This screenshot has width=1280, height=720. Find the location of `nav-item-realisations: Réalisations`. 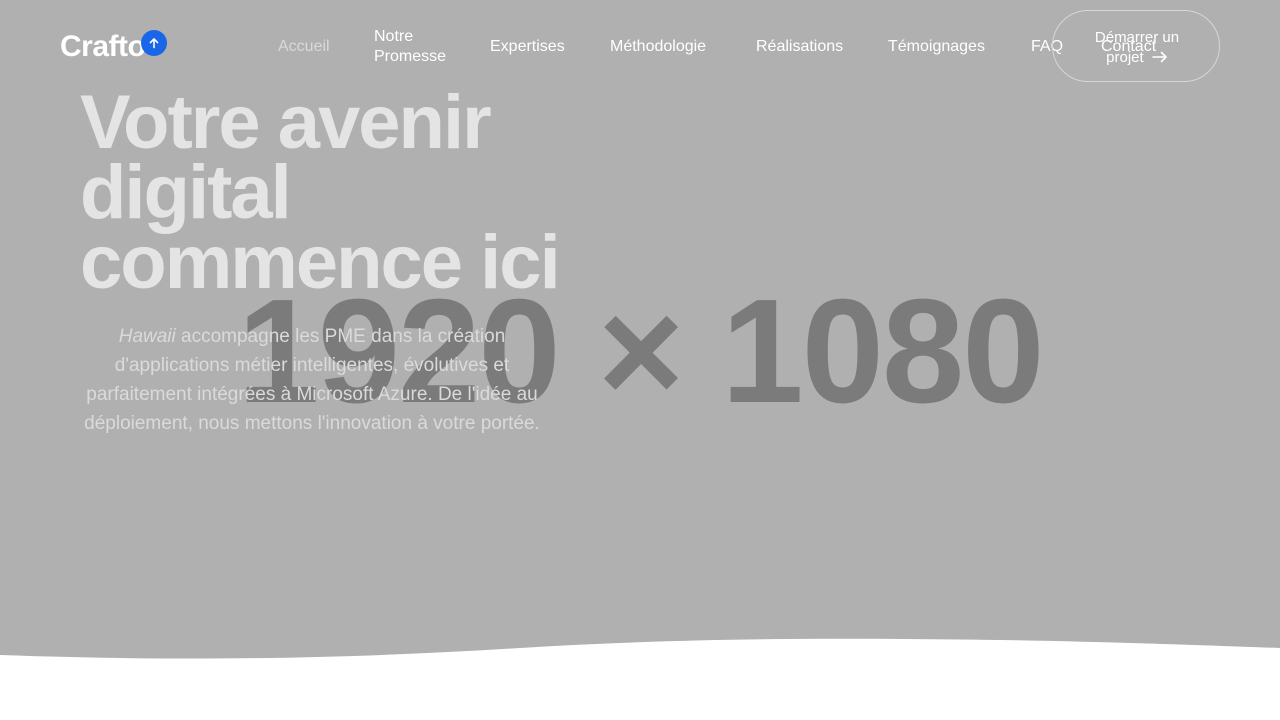

nav-item-realisations: Réalisations is located at coordinates (799, 47).